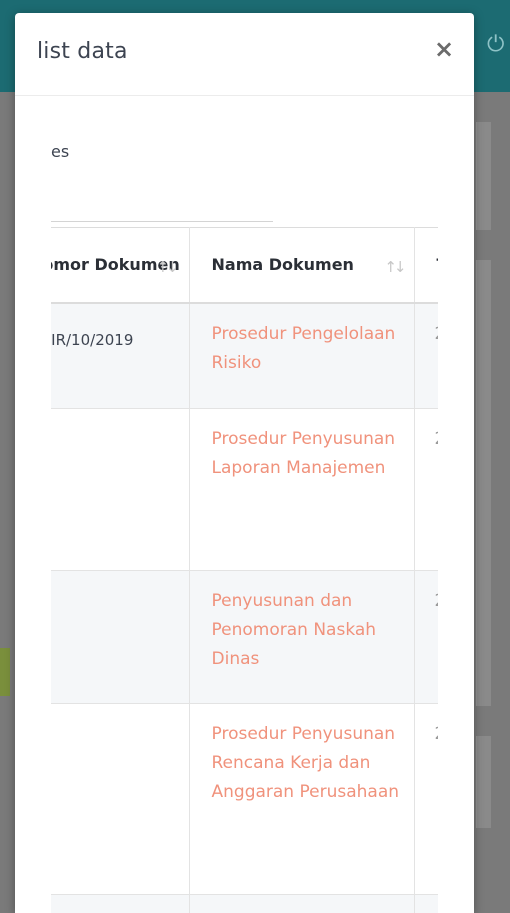 This screenshot has height=913, width=510. What do you see at coordinates (120, 356) in the screenshot?
I see `cell-nomor-dokumen: 1/DIR/10/2019` at bounding box center [120, 356].